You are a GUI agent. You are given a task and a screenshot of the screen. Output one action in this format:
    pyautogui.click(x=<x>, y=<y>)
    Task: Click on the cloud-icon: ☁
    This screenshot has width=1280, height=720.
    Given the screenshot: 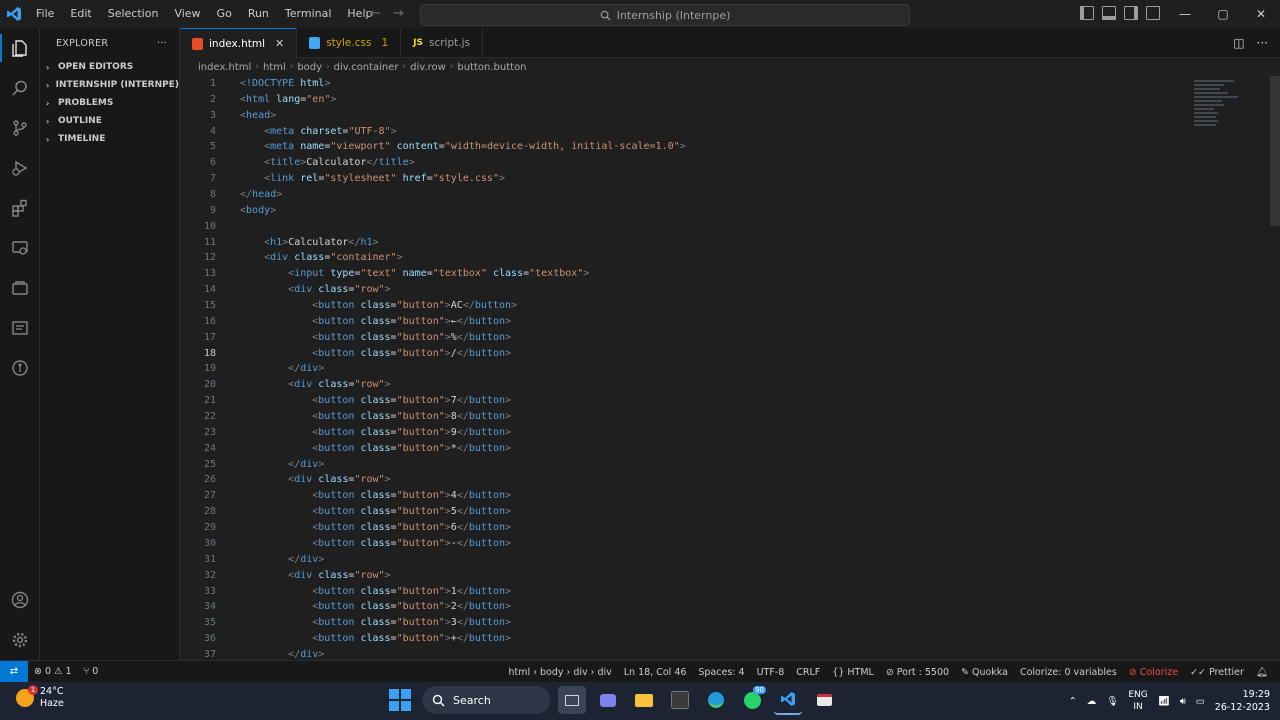 What is the action you would take?
    pyautogui.click(x=1092, y=701)
    